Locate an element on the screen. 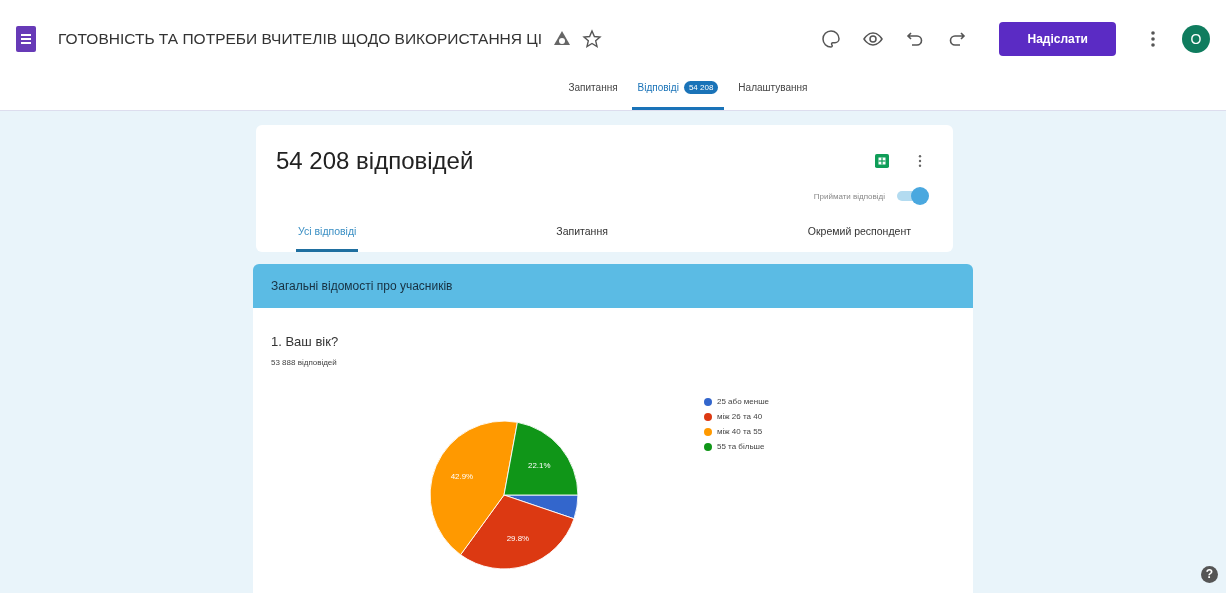 This screenshot has height=593, width=1226. view-tab: Усі відповіді is located at coordinates (327, 233).